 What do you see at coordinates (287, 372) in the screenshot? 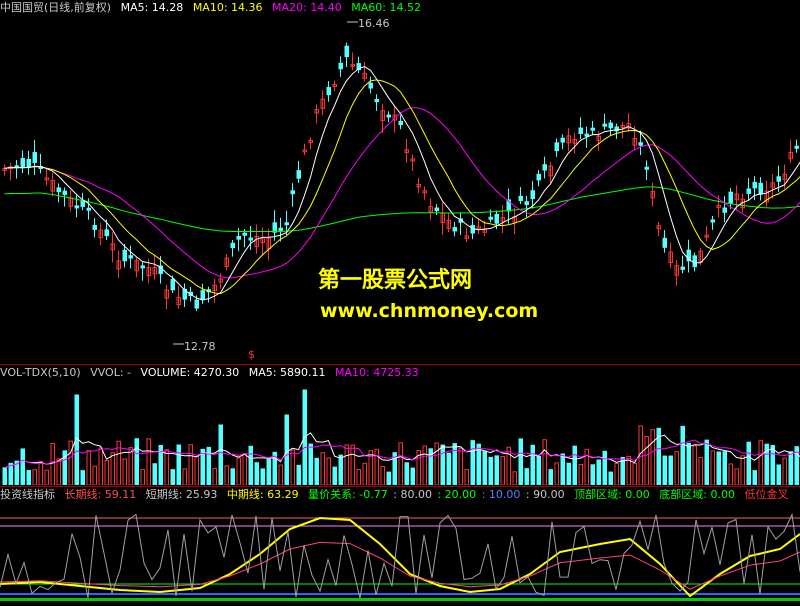
I see `vol-ma5-value: MA5: 5890.11` at bounding box center [287, 372].